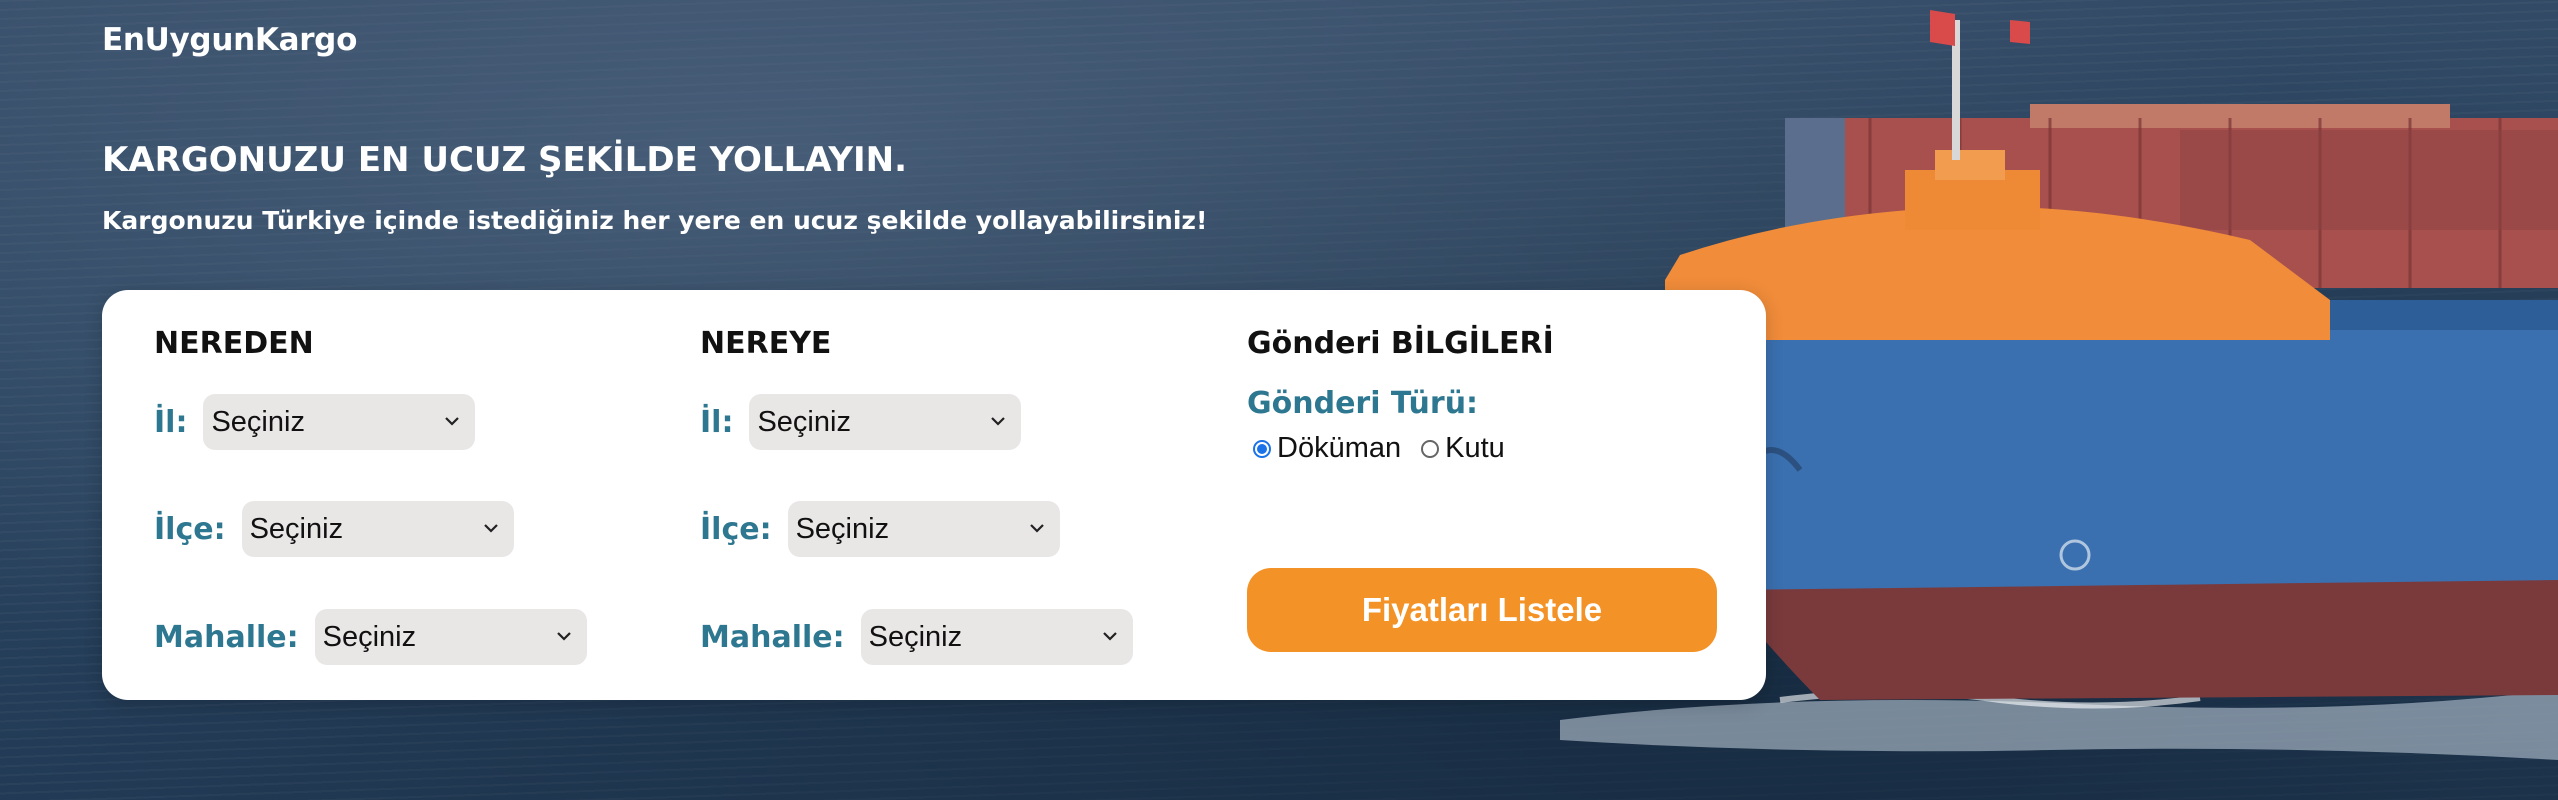 This screenshot has width=2558, height=800. I want to click on origin-il-select: Seçiniz, so click(339, 422).